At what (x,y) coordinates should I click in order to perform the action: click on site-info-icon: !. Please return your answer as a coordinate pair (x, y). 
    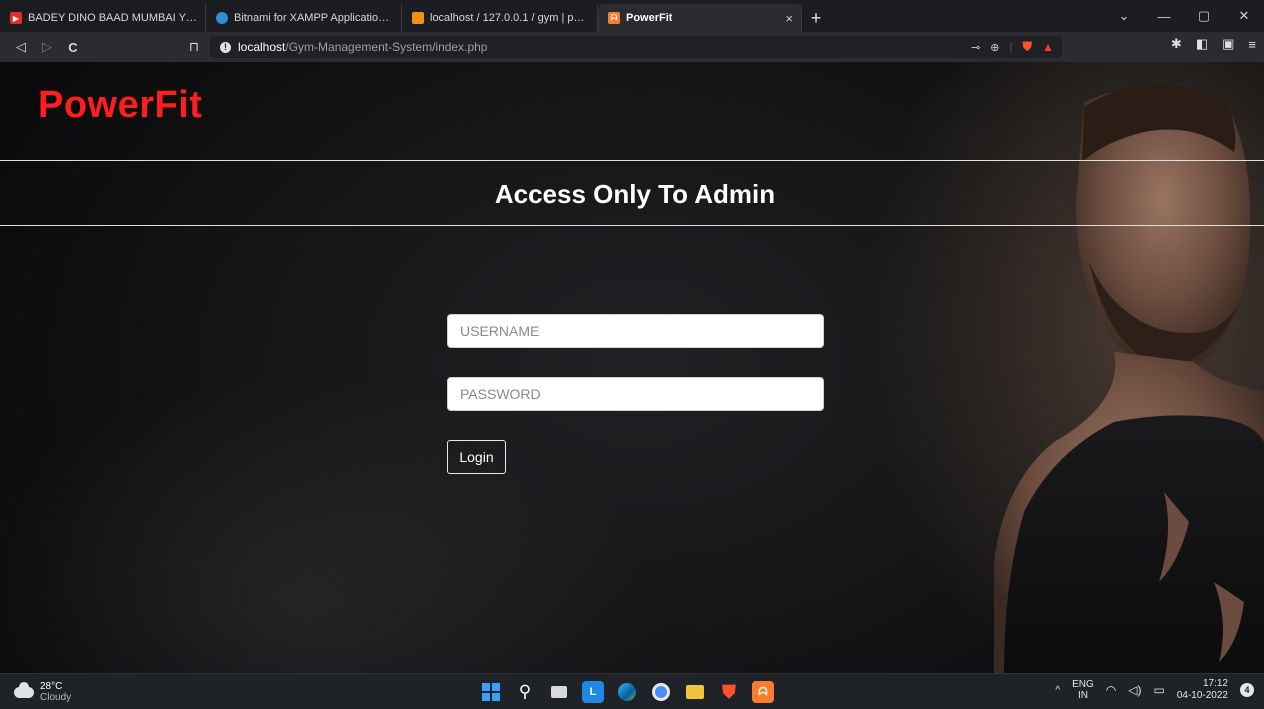
    Looking at the image, I should click on (225, 47).